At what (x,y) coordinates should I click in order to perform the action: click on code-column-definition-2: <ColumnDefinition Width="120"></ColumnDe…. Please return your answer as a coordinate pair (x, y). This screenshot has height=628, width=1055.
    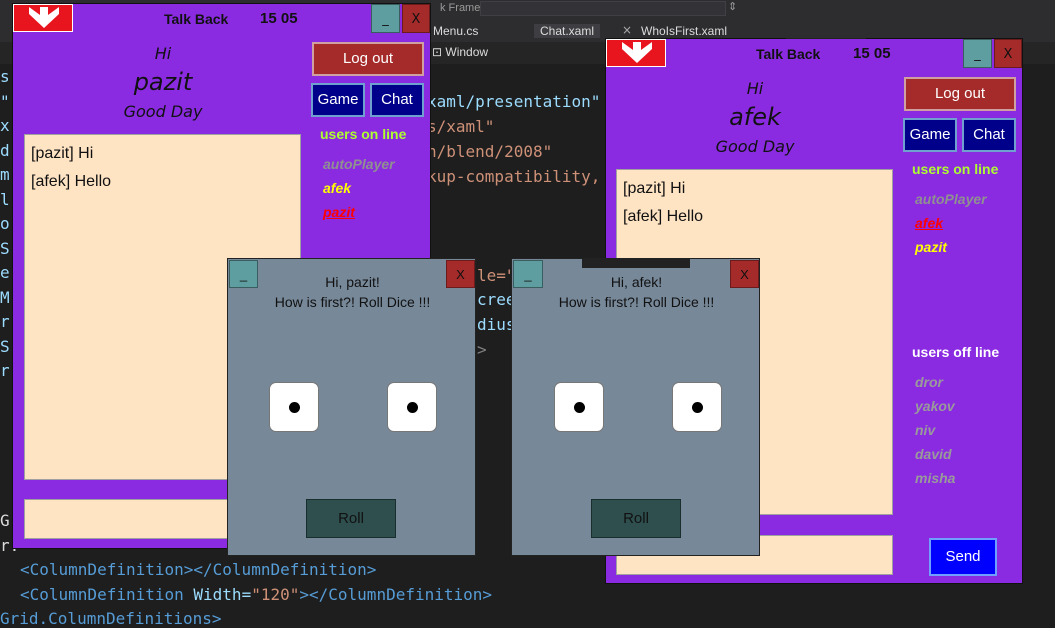
    Looking at the image, I should click on (256, 594).